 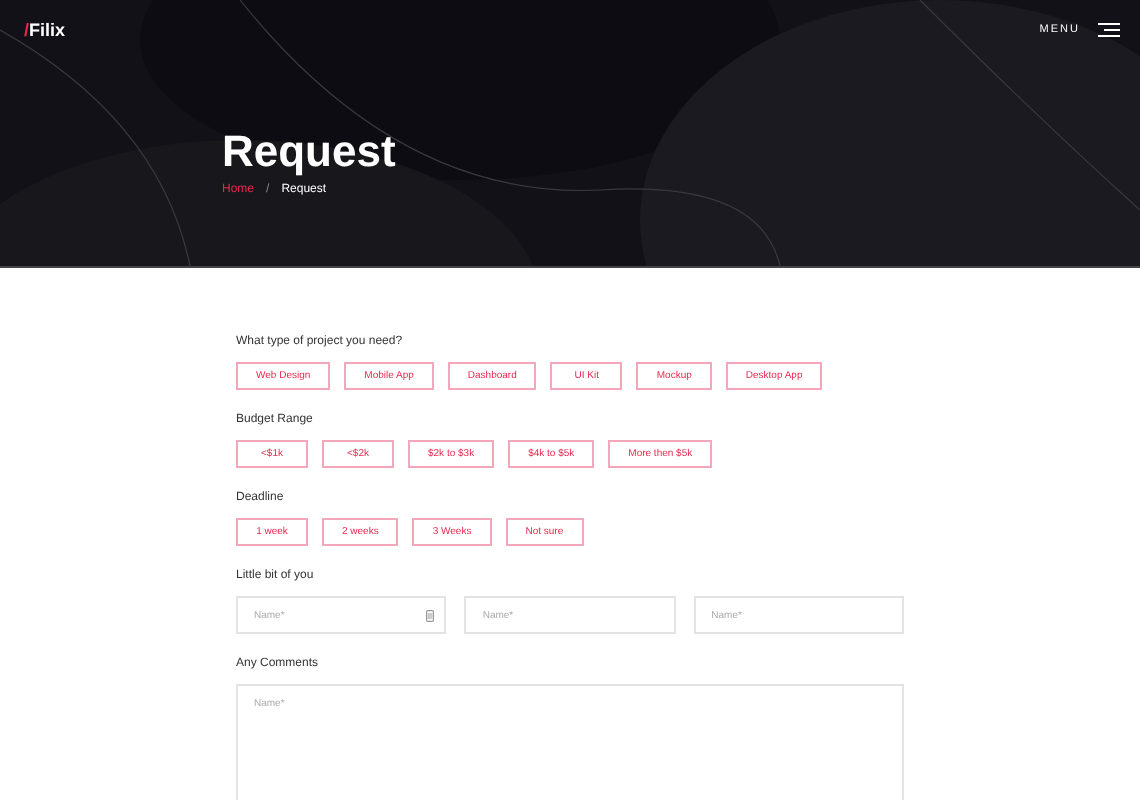 What do you see at coordinates (310, 152) in the screenshot?
I see `page-title: Request` at bounding box center [310, 152].